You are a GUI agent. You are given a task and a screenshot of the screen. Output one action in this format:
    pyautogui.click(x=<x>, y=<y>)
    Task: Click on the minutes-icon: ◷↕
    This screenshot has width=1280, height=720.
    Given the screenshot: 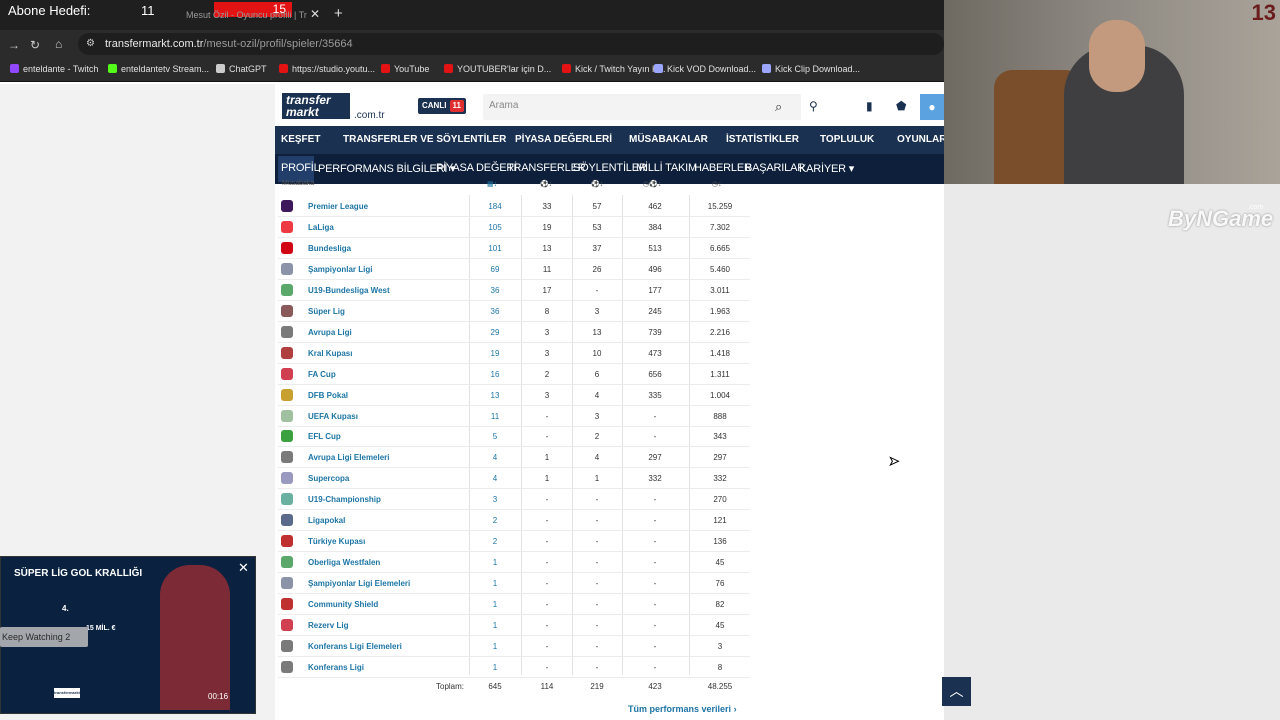 What is the action you would take?
    pyautogui.click(x=717, y=184)
    